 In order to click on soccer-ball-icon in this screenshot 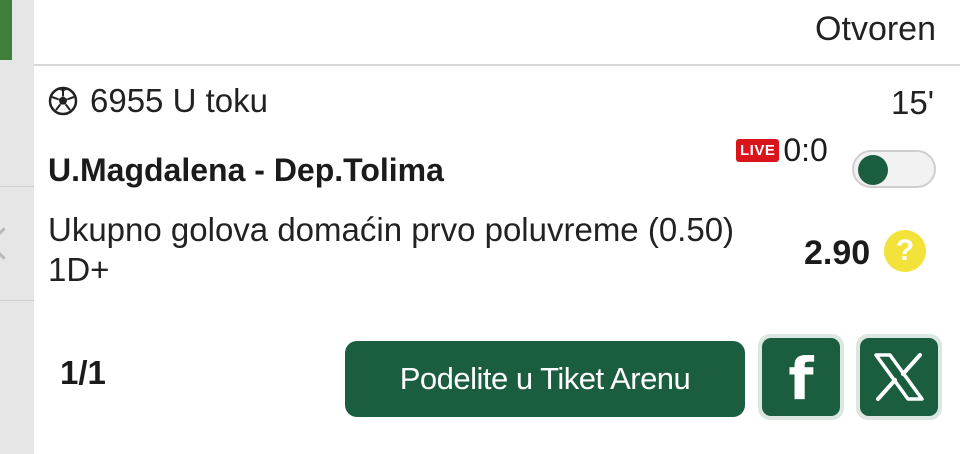, I will do `click(63, 101)`.